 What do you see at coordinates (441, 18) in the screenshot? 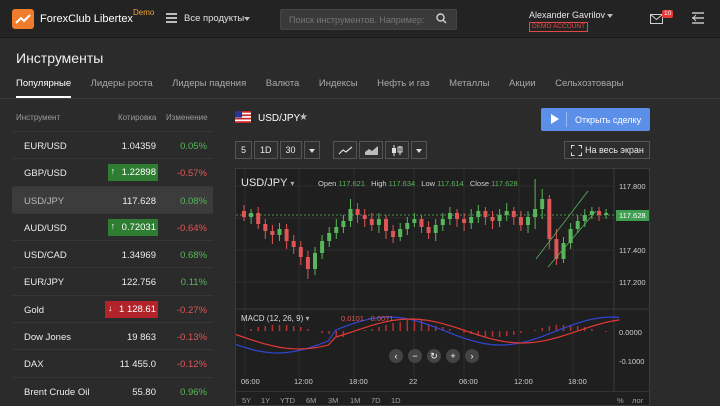
I see `search-icon` at bounding box center [441, 18].